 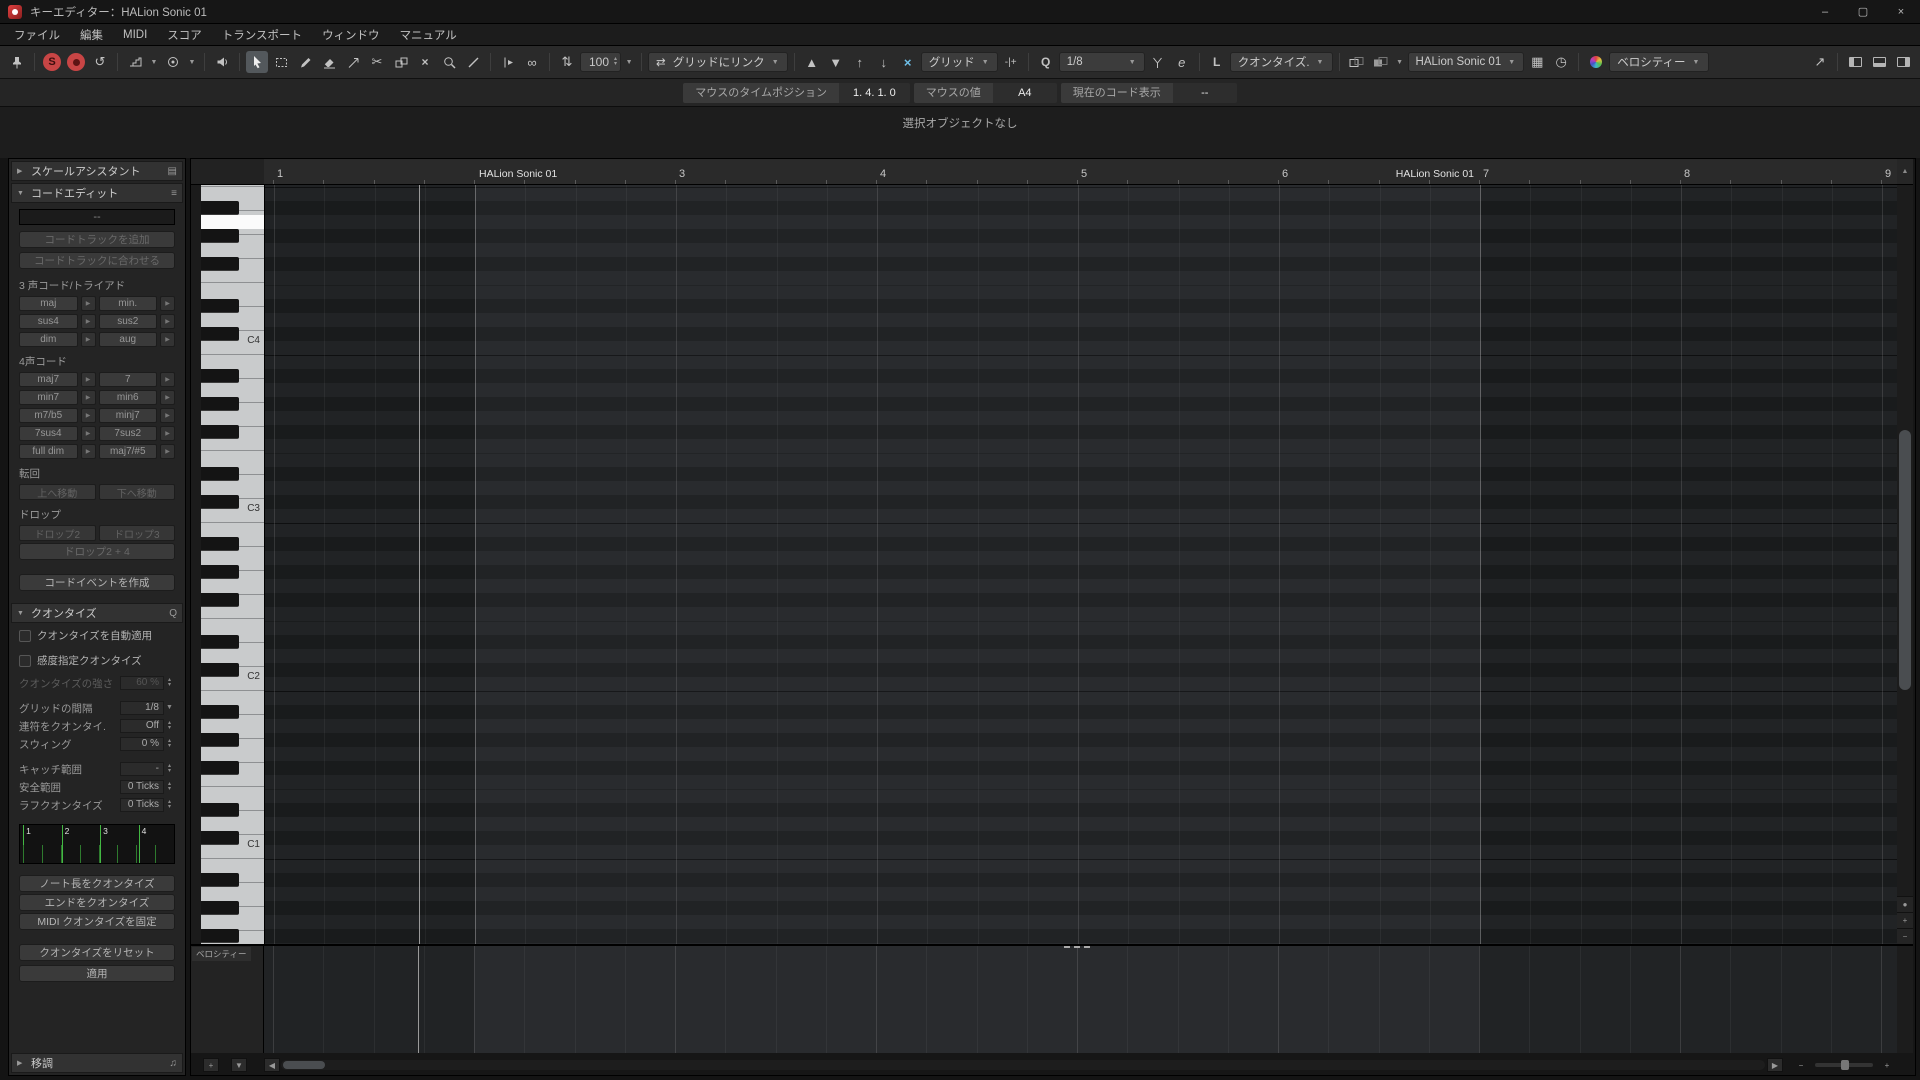 What do you see at coordinates (1046, 62) in the screenshot?
I see `quantize-icon-button: Q` at bounding box center [1046, 62].